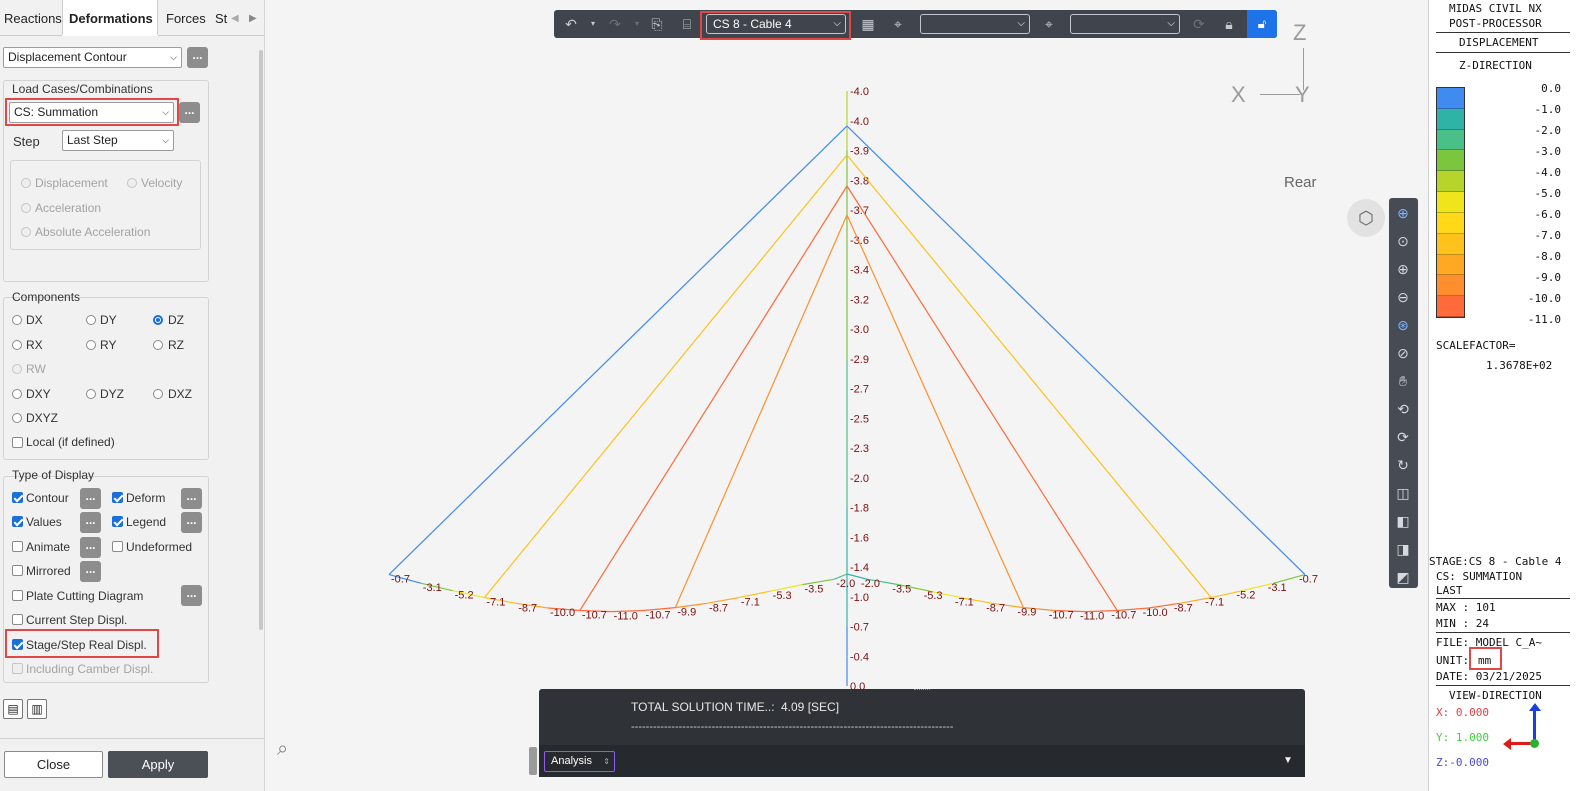  Describe the element at coordinates (593, 24) in the screenshot. I see `undo-dropdown-icon: ▾` at that location.